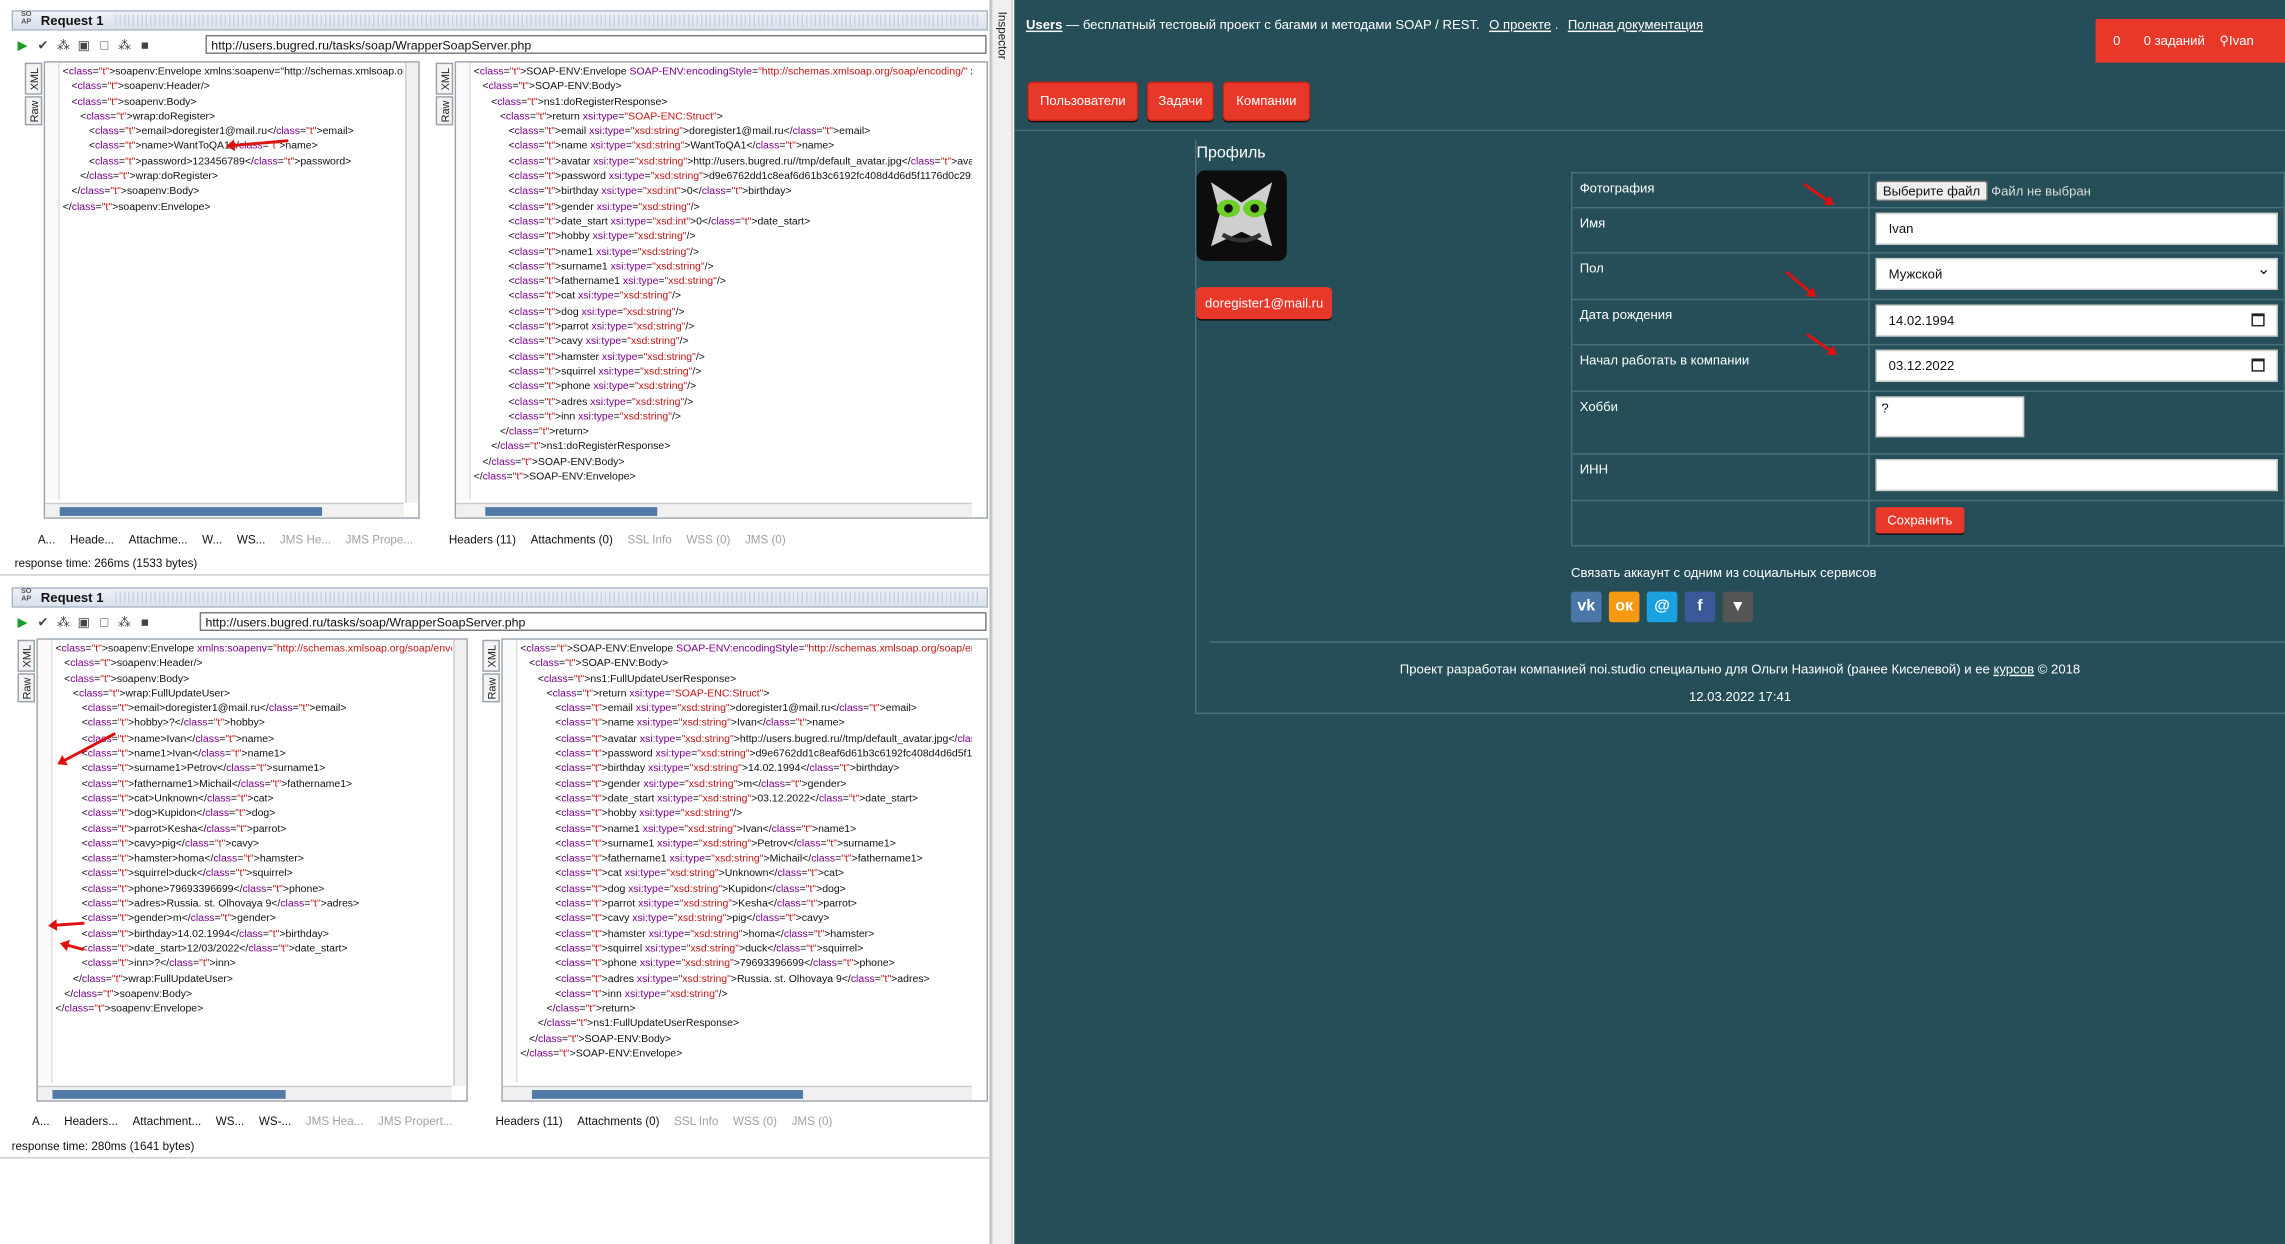 The height and width of the screenshot is (1244, 2285). I want to click on xml-tab-2: XML, so click(26, 655).